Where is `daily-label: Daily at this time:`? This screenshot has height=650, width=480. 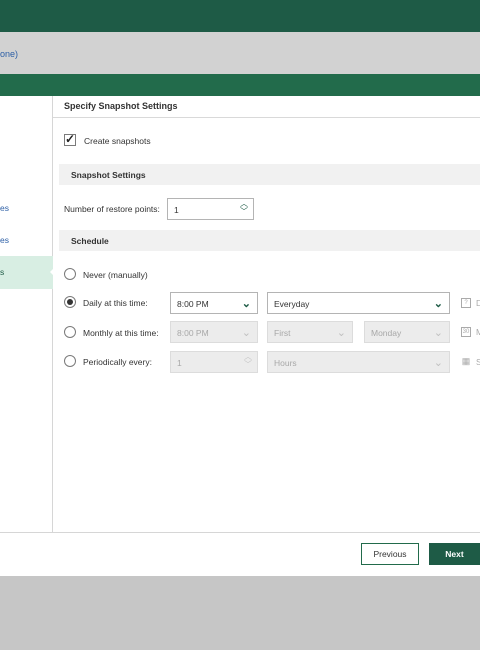 daily-label: Daily at this time: is located at coordinates (115, 303).